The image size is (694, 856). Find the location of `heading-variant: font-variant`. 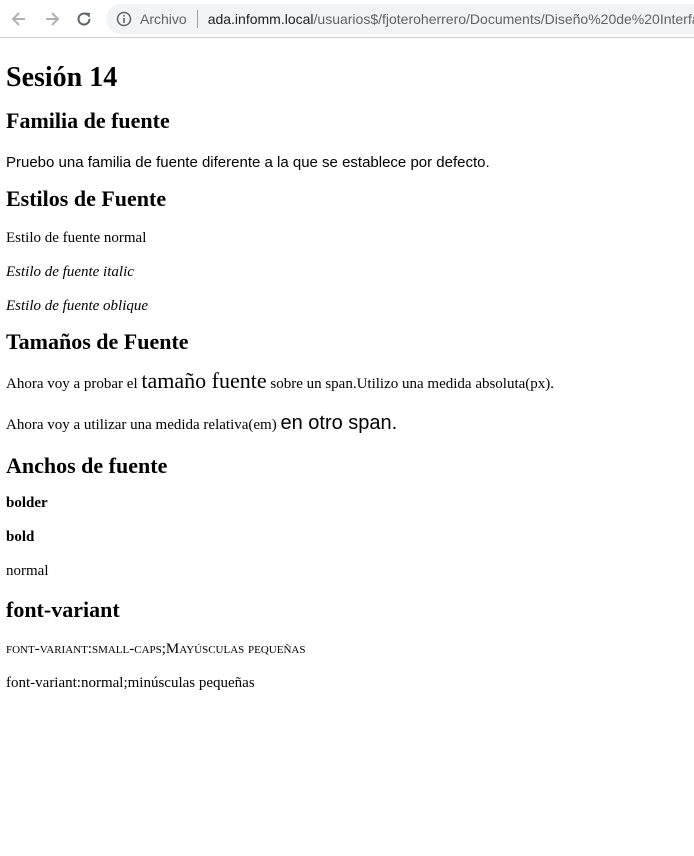

heading-variant: font-variant is located at coordinates (63, 609).